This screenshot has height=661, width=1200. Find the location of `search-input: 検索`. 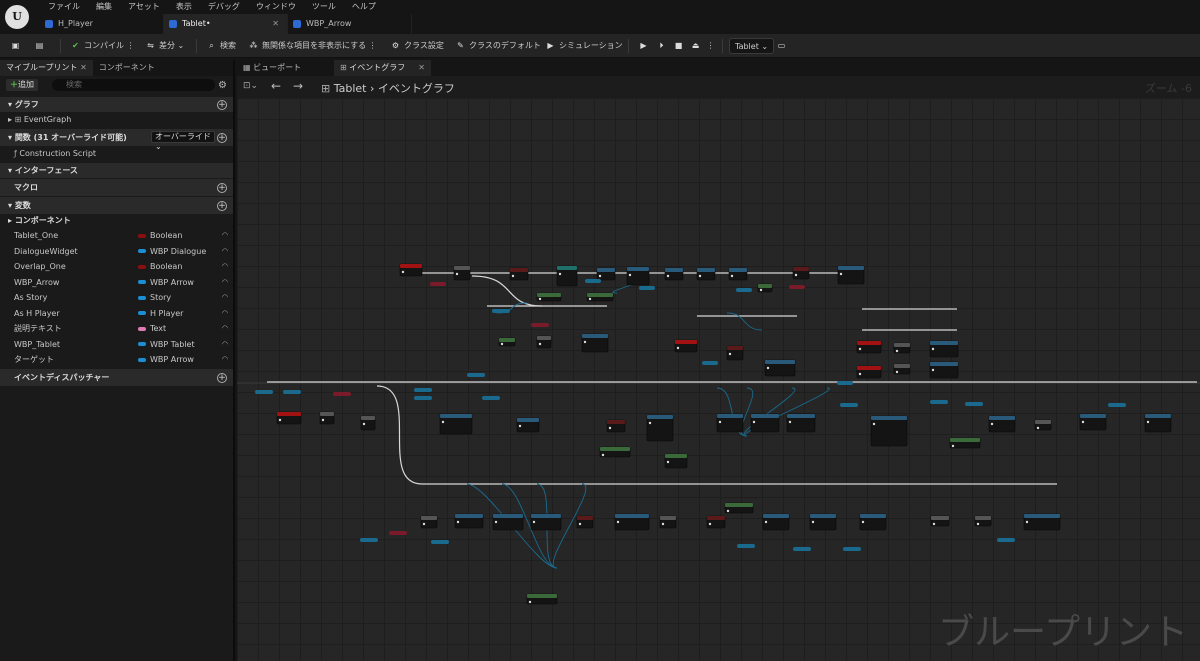

search-input: 検索 is located at coordinates (133, 85).